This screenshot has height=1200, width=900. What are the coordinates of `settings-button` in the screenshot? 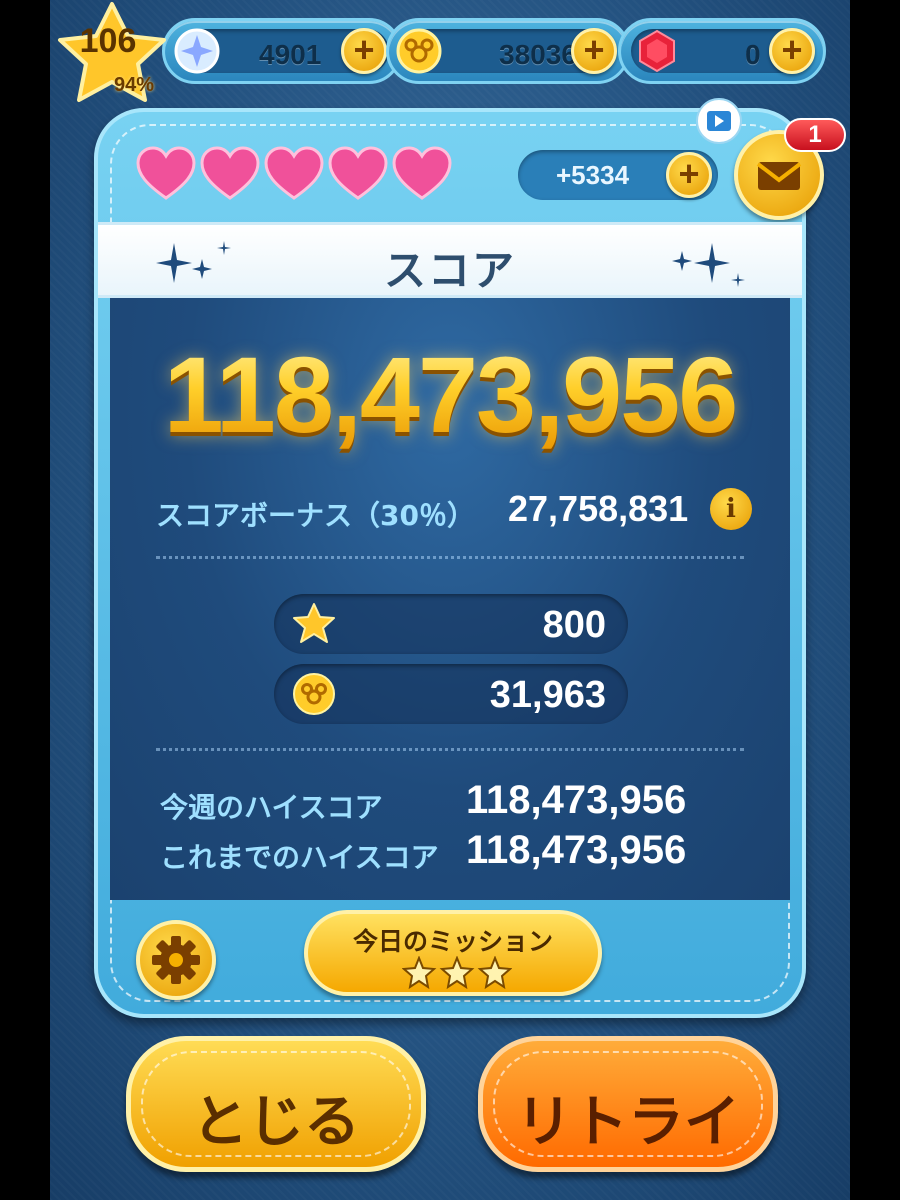 It's located at (176, 960).